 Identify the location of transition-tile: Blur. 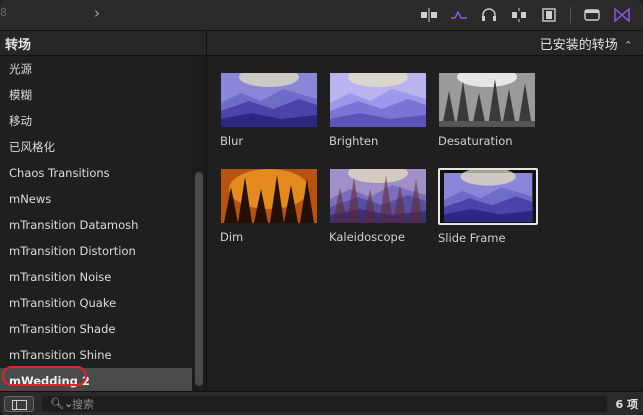
(269, 110).